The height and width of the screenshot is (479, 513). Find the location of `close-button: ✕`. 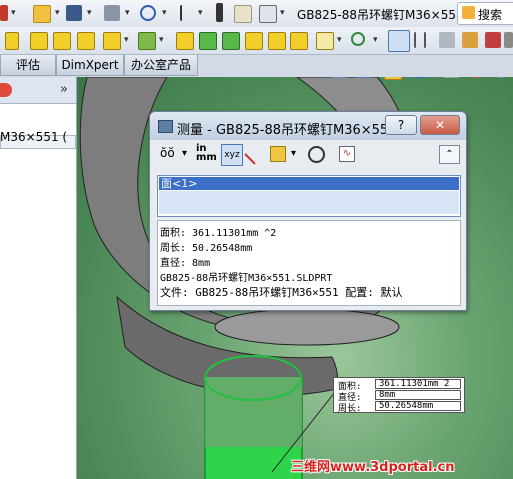

close-button: ✕ is located at coordinates (440, 125).